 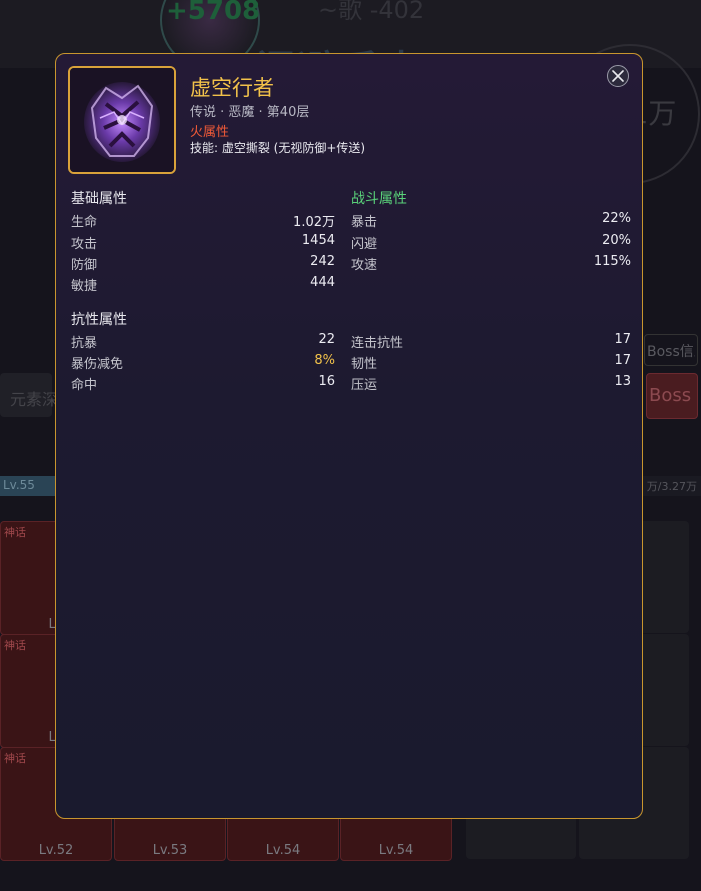 I want to click on battle-stats-title: 战斗属性, so click(x=379, y=199).